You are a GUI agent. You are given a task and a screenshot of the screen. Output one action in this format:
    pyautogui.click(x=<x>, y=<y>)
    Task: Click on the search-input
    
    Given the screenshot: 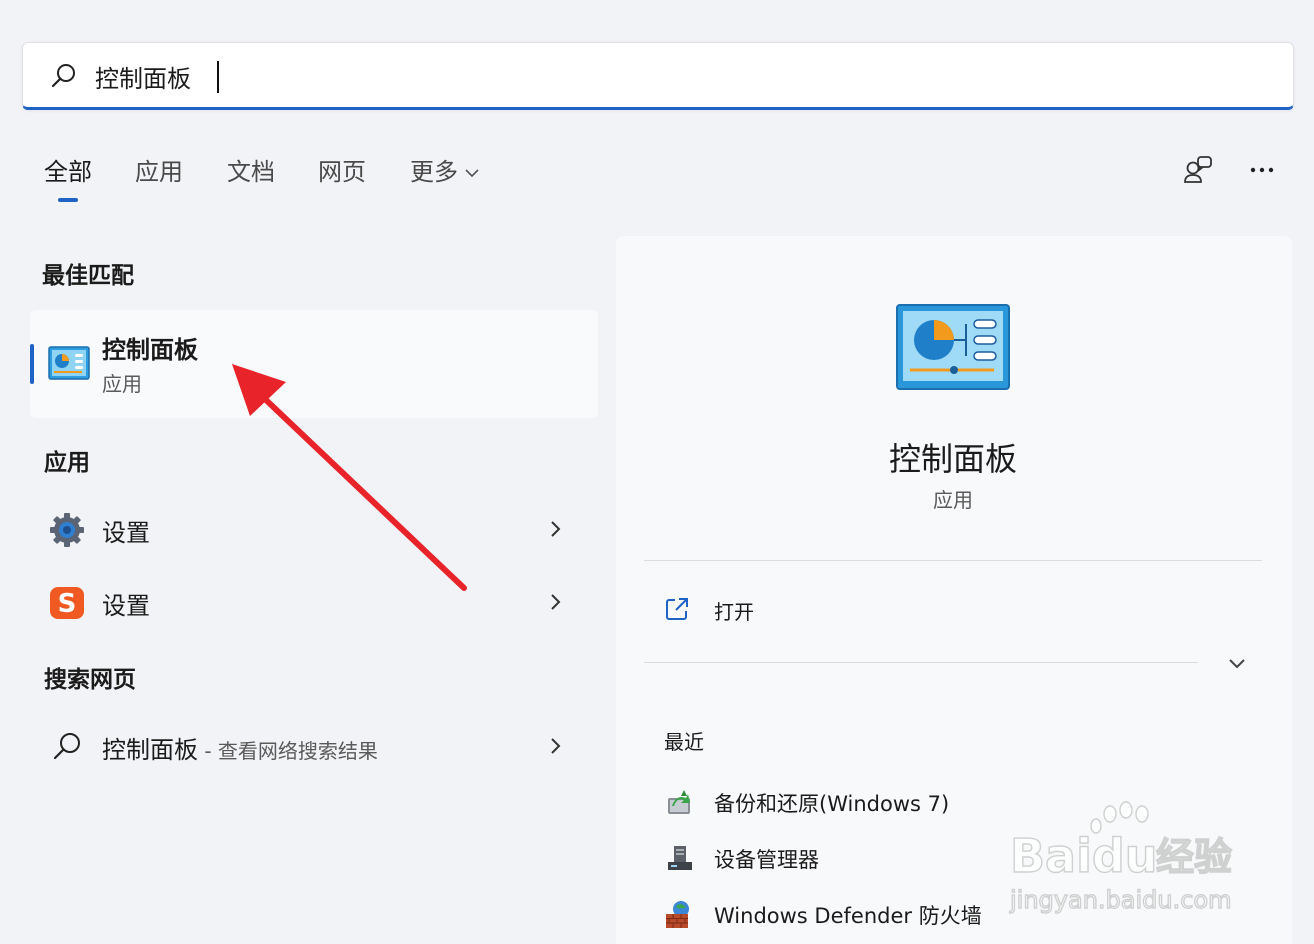 What is the action you would take?
    pyautogui.click(x=670, y=76)
    